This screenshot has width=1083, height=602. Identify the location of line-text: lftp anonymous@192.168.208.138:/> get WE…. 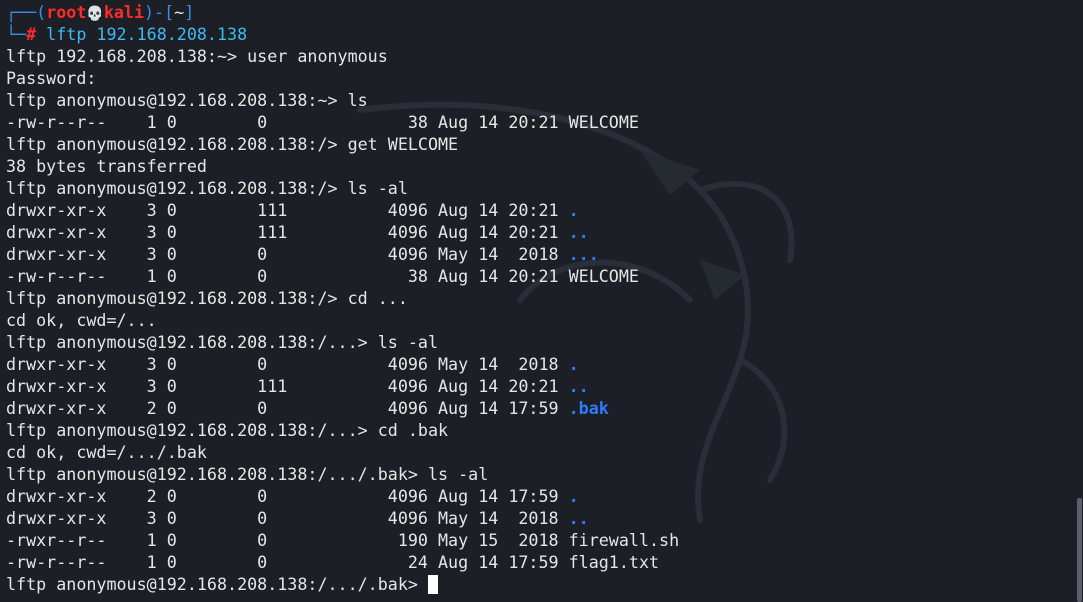
(232, 144).